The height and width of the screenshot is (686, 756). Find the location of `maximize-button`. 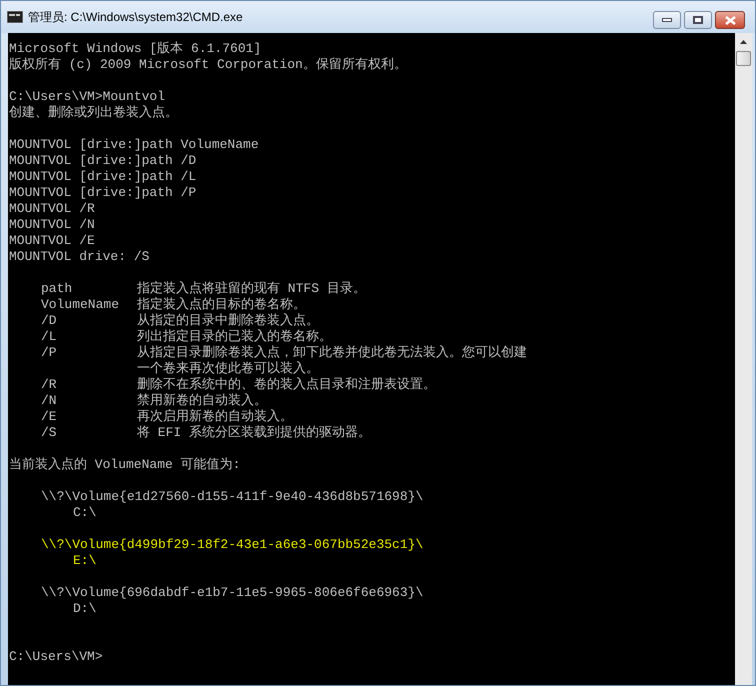

maximize-button is located at coordinates (698, 20).